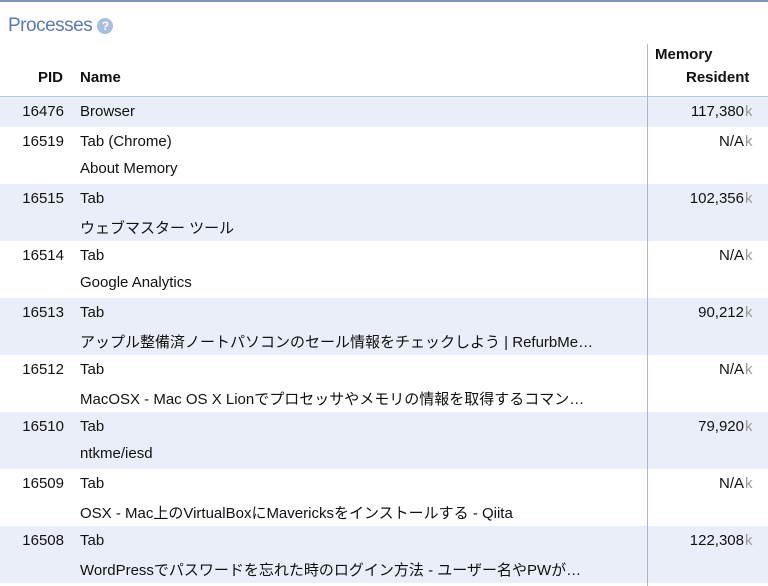  What do you see at coordinates (129, 168) in the screenshot?
I see `process-title: About Memory` at bounding box center [129, 168].